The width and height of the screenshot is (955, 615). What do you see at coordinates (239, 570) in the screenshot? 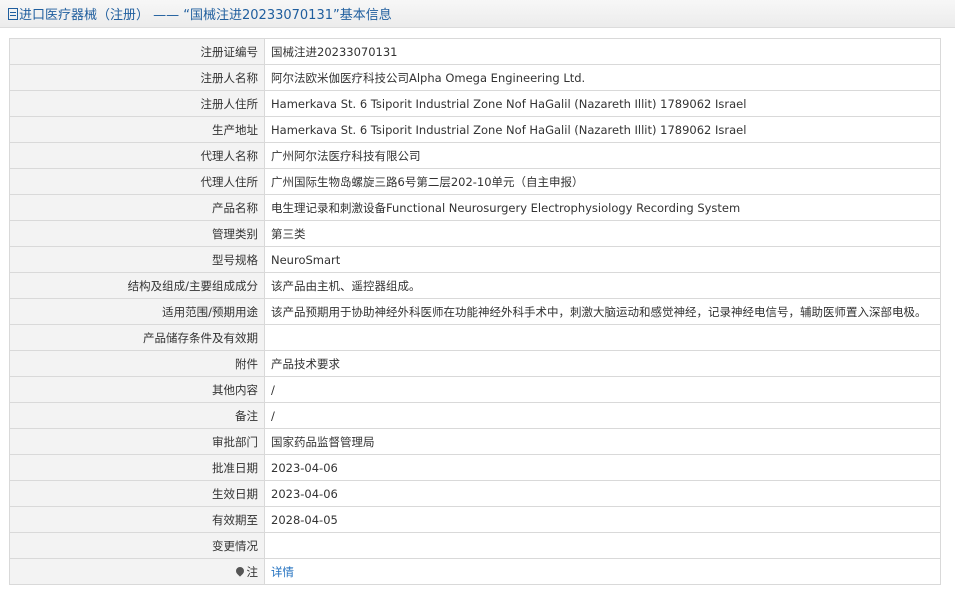
I see `pin-icon` at bounding box center [239, 570].